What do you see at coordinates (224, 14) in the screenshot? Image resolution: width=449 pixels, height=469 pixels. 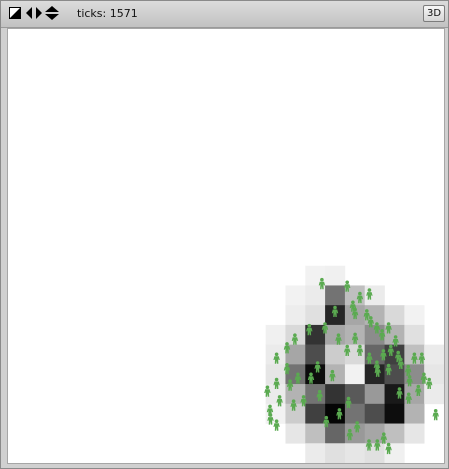 I see `view-toolbar: ticks: 1571 3D` at bounding box center [224, 14].